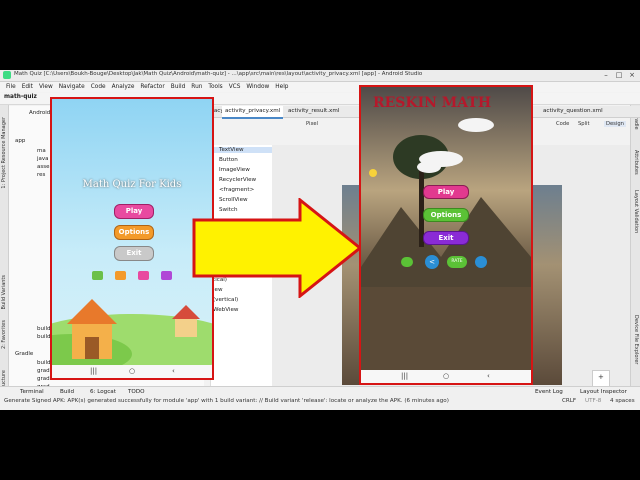  I want to click on share-icon: <, so click(432, 262).